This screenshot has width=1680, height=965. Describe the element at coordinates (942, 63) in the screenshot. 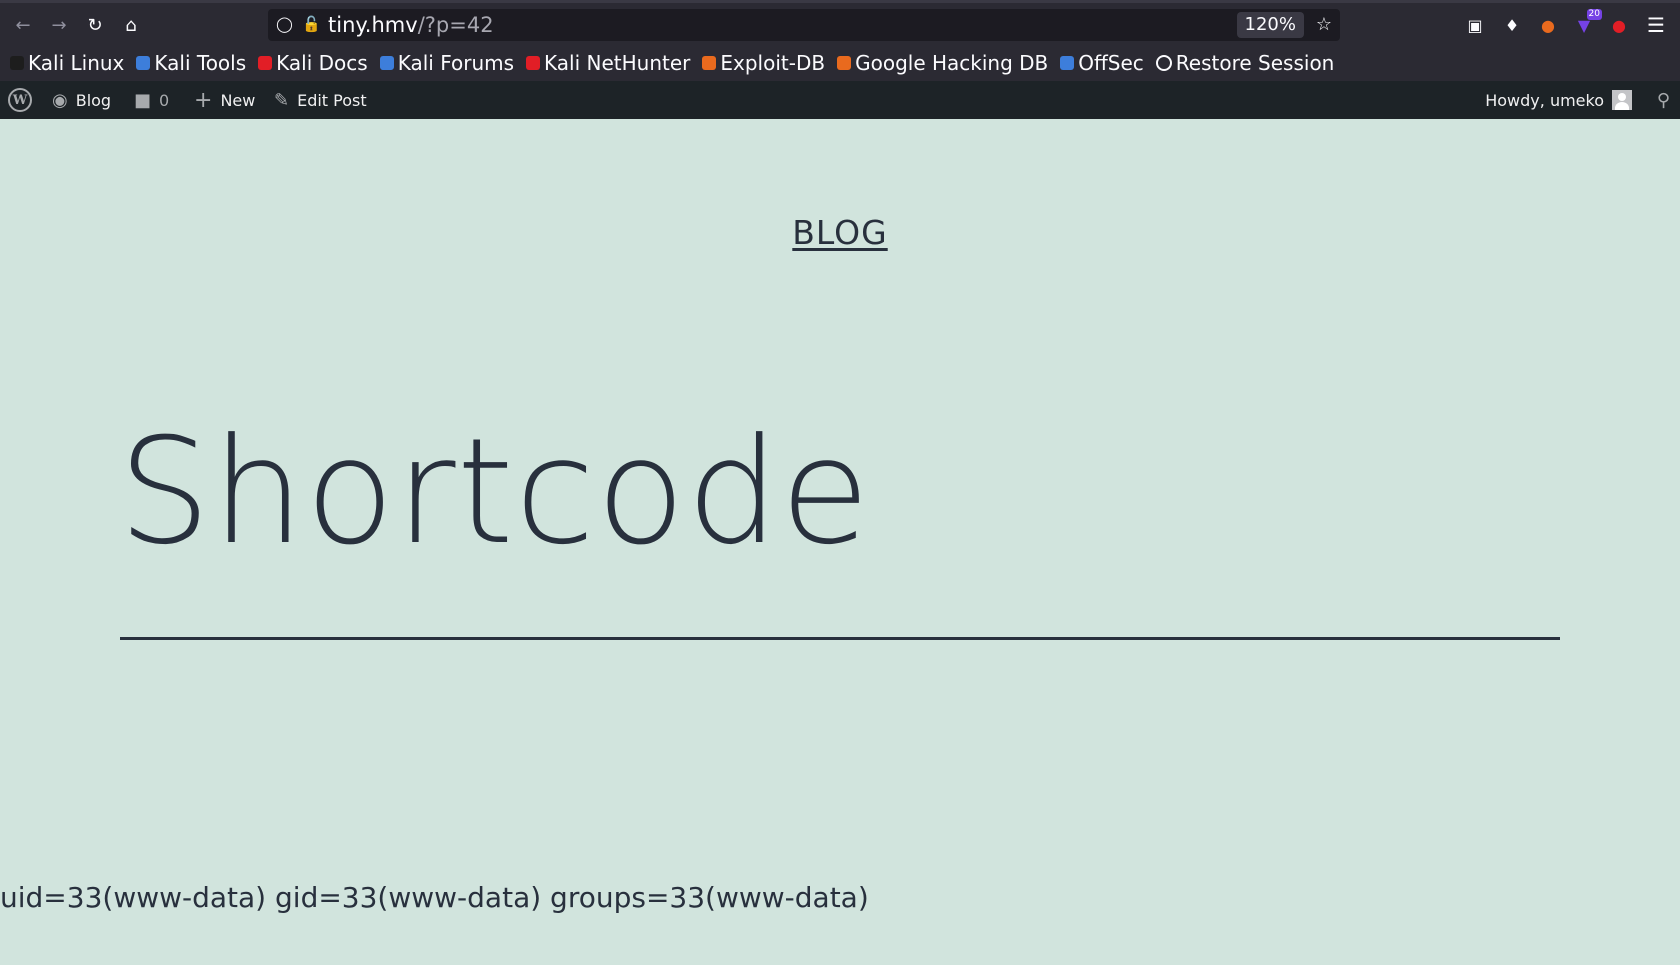

I see `bookmark-google-hacking-db: Google Hacking DB` at that location.